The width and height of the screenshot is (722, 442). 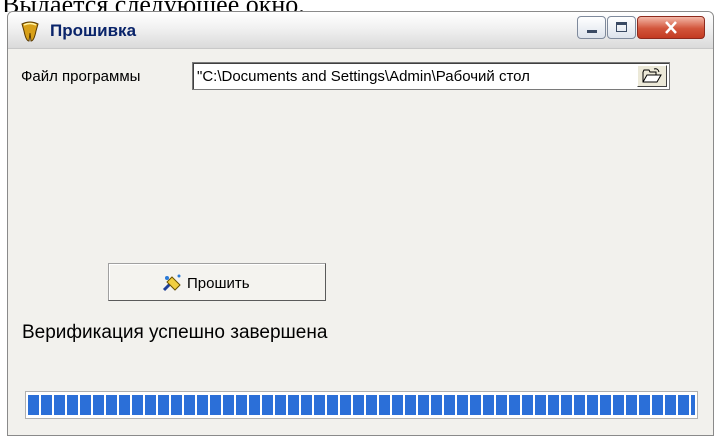 What do you see at coordinates (621, 27) in the screenshot?
I see `maximize-button` at bounding box center [621, 27].